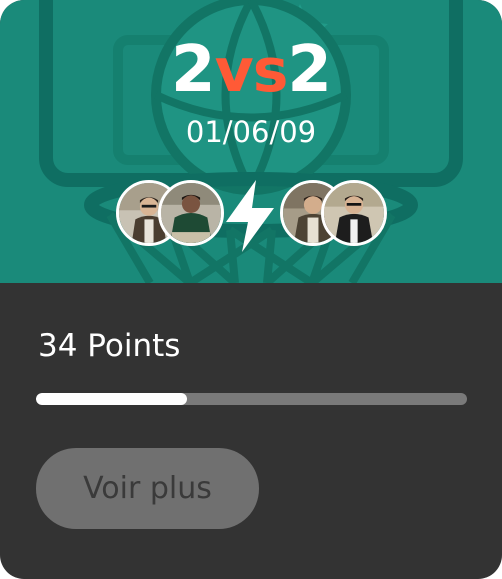 Image resolution: width=502 pixels, height=579 pixels. What do you see at coordinates (251, 132) in the screenshot?
I see `match-date: 01/06/09` at bounding box center [251, 132].